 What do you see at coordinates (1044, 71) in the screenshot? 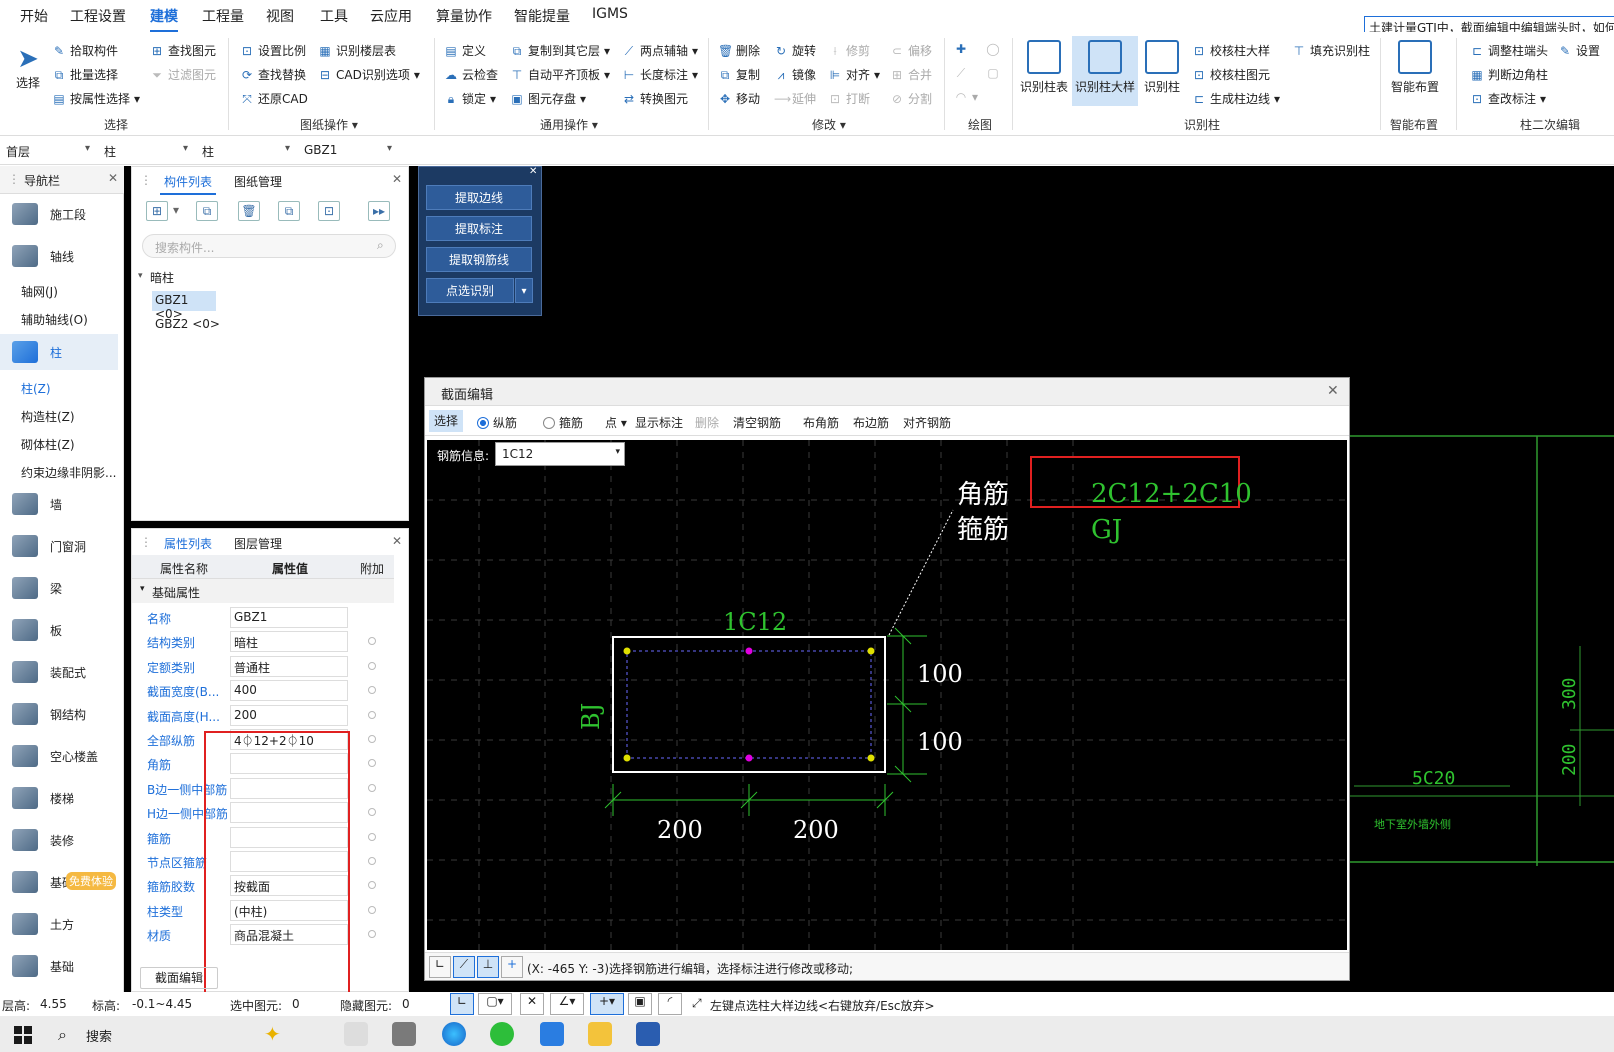
I see `recognize-column-table-button: 识别柱表` at bounding box center [1044, 71].